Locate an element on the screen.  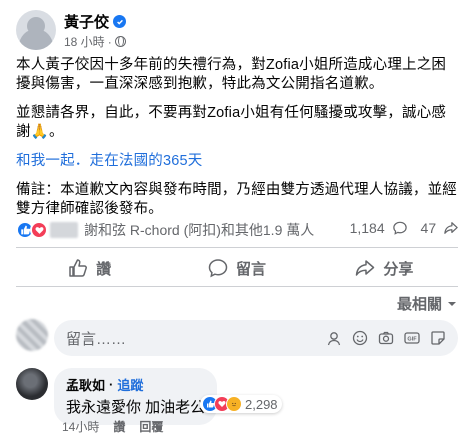
gif-icon: GIF is located at coordinates (412, 338).